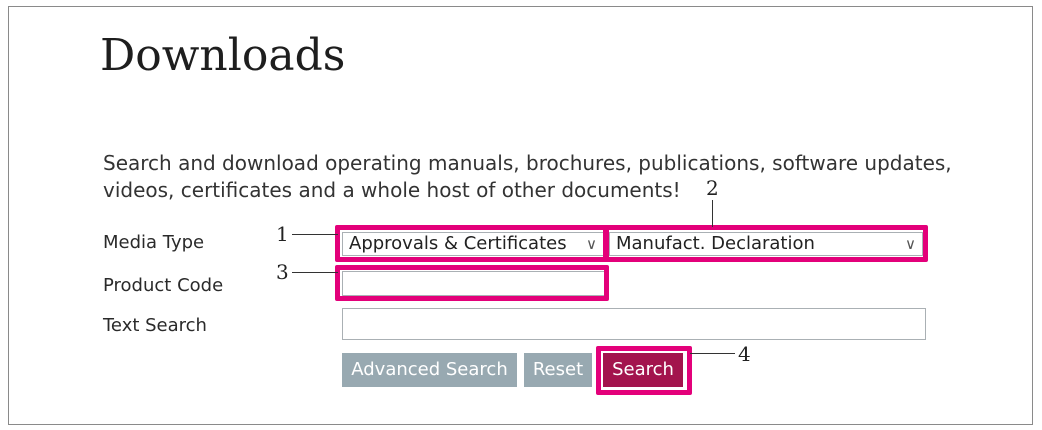 The height and width of the screenshot is (430, 1042). What do you see at coordinates (712, 213) in the screenshot?
I see `callout-2-leader` at bounding box center [712, 213].